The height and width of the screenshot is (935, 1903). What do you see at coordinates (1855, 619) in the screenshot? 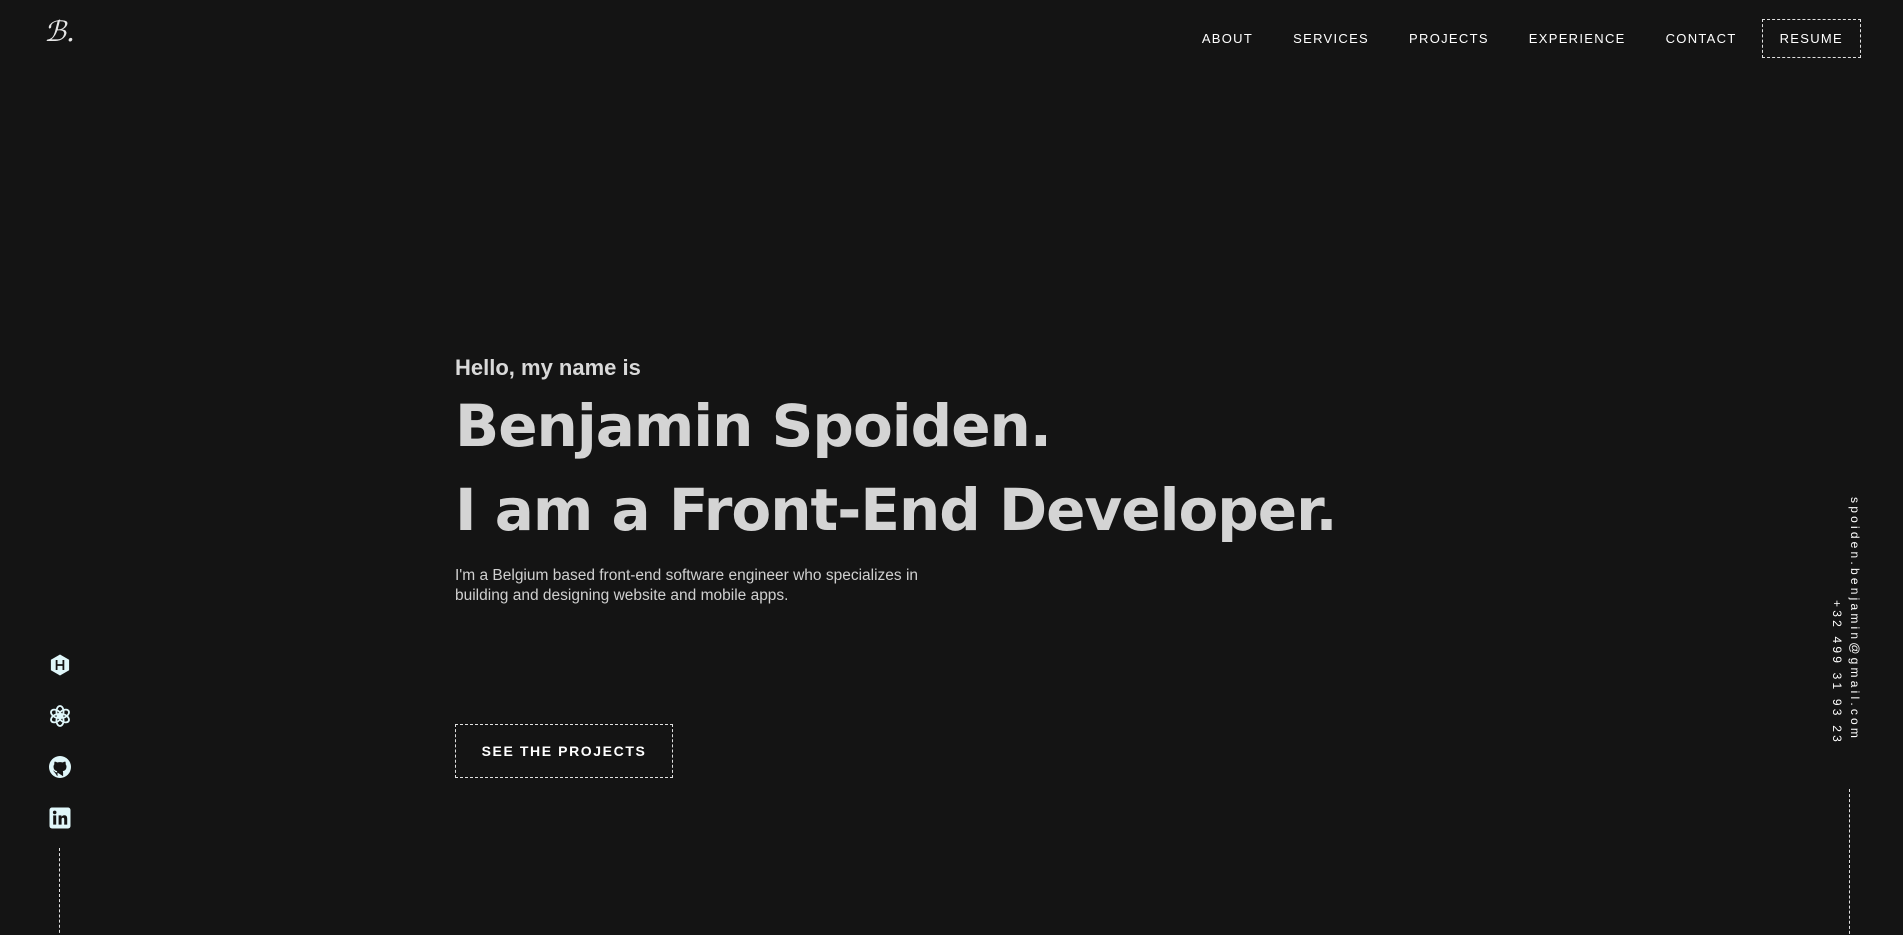
I see `email-link: spoiden.benjamin@gmail.com` at bounding box center [1855, 619].